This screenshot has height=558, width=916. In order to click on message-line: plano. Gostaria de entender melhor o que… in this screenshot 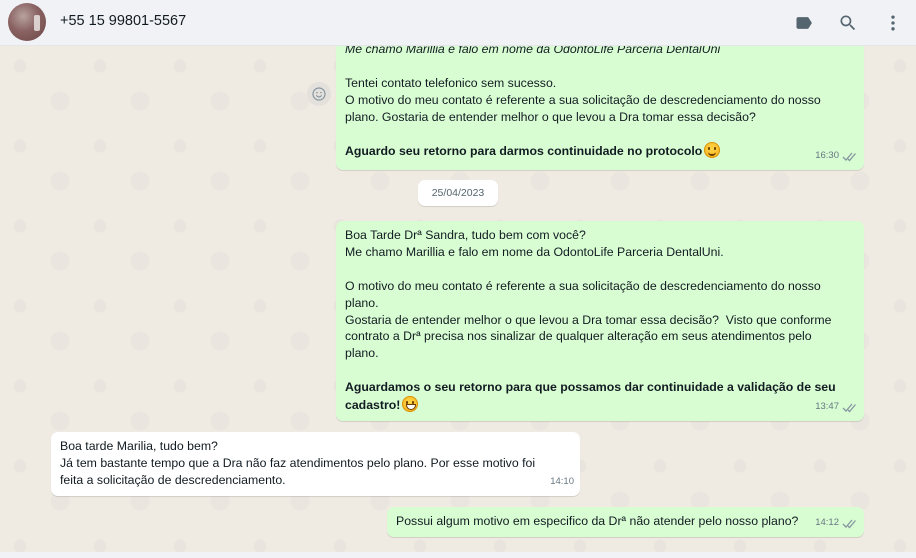, I will do `click(600, 117)`.